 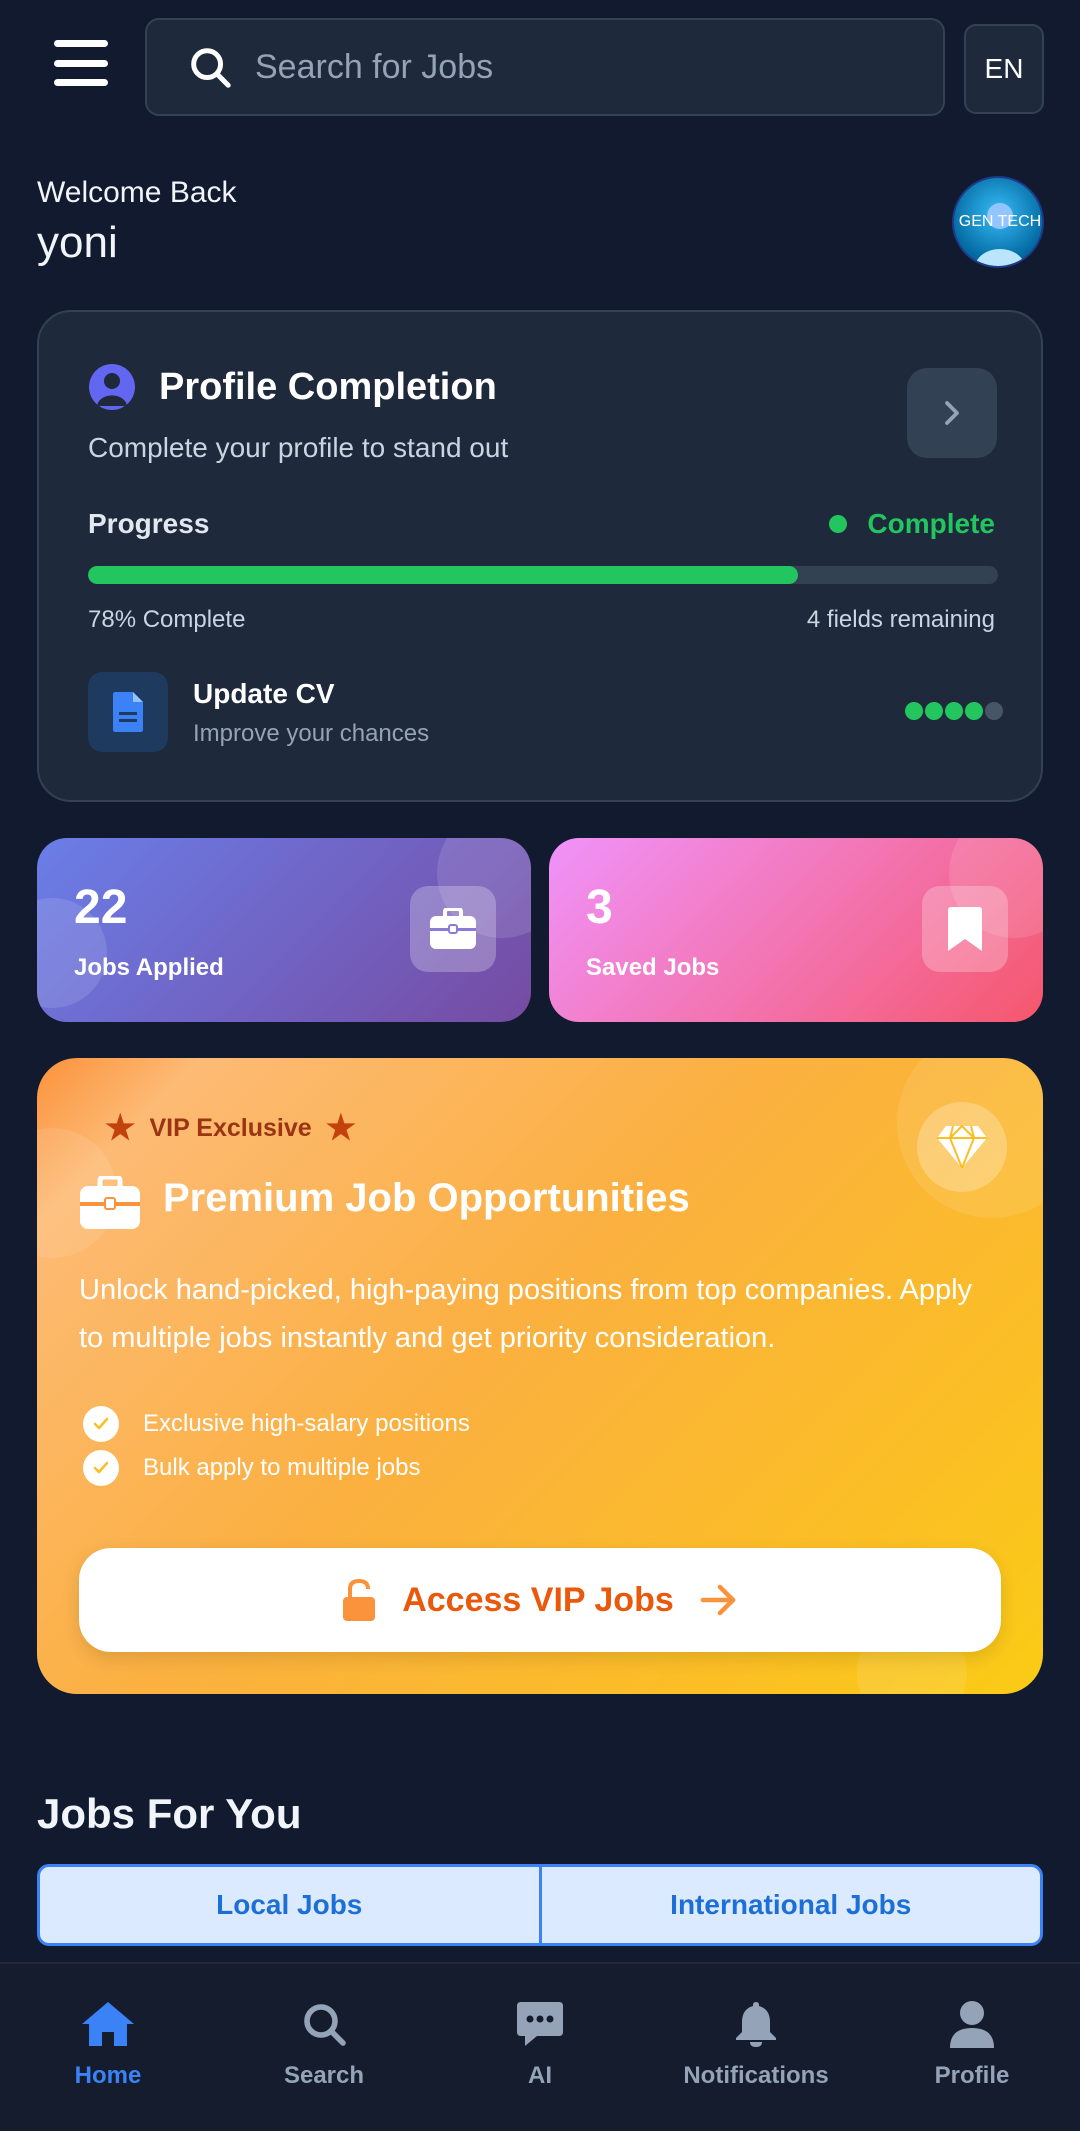 I want to click on access-vip-jobs-label: Access VIP Jobs, so click(x=538, y=1599).